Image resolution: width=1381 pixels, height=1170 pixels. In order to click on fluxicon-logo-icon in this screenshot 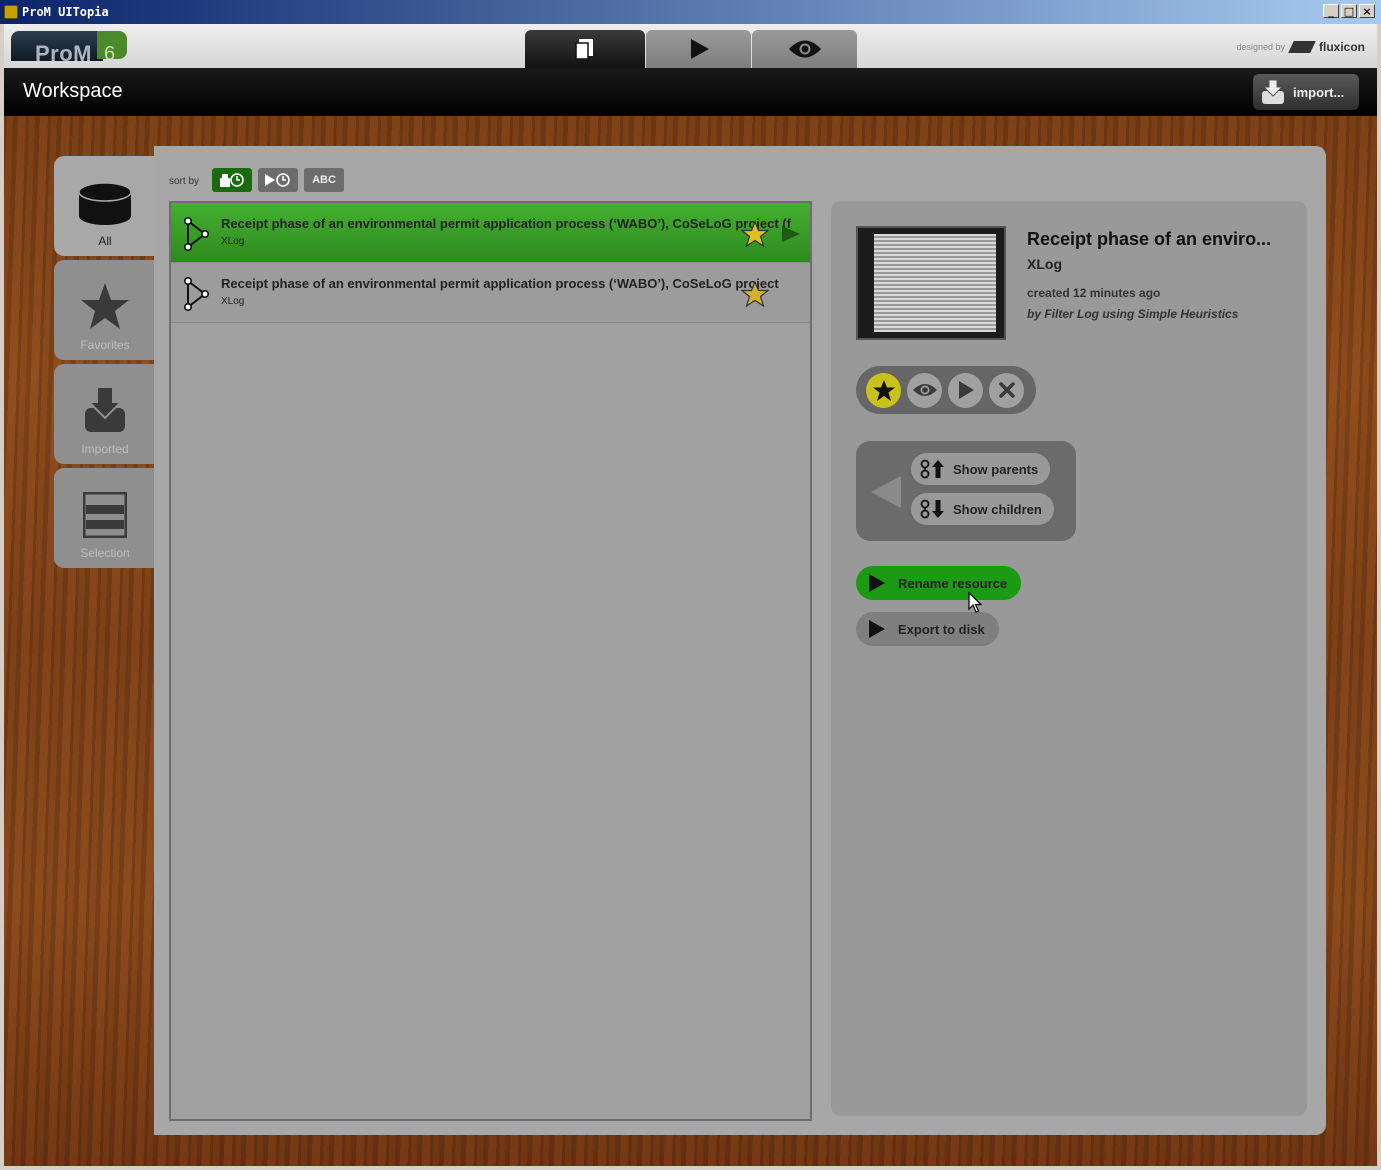, I will do `click(1302, 47)`.